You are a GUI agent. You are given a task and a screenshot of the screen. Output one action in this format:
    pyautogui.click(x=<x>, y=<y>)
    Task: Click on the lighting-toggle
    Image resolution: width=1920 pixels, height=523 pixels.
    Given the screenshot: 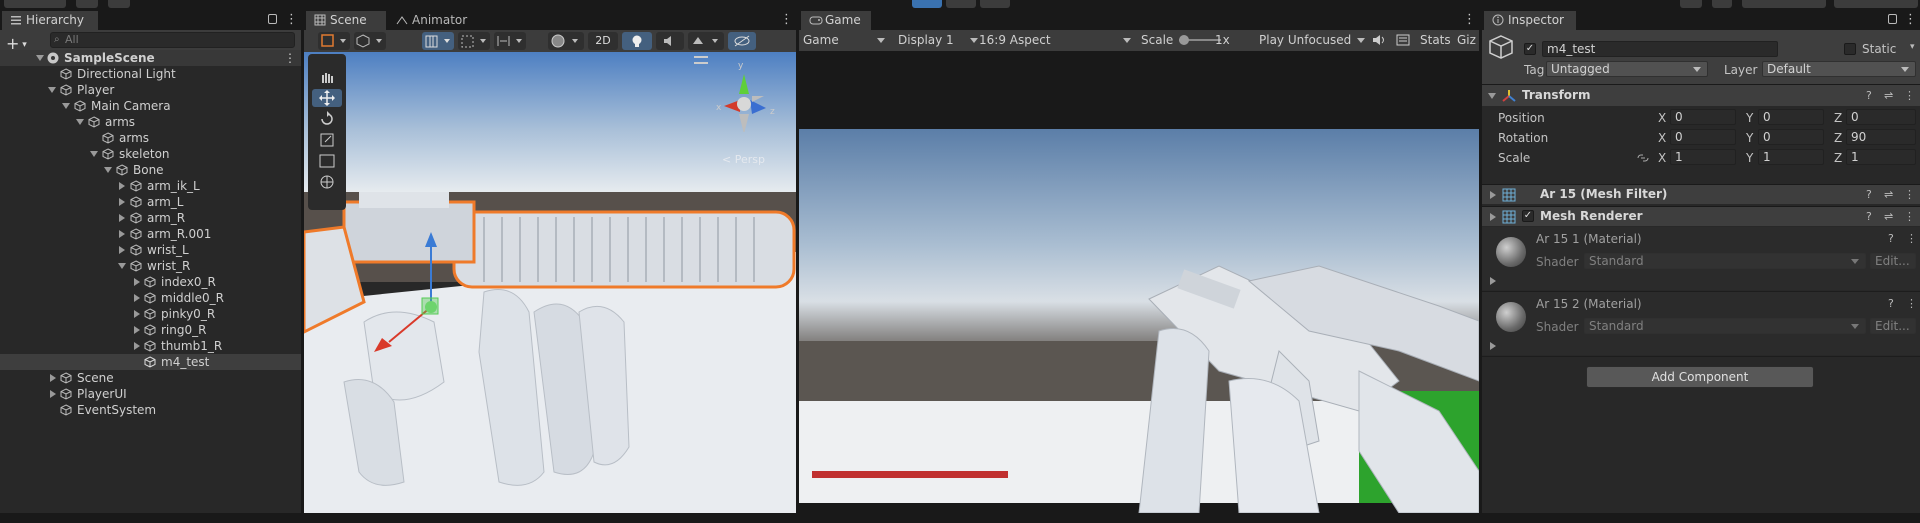 What is the action you would take?
    pyautogui.click(x=637, y=41)
    